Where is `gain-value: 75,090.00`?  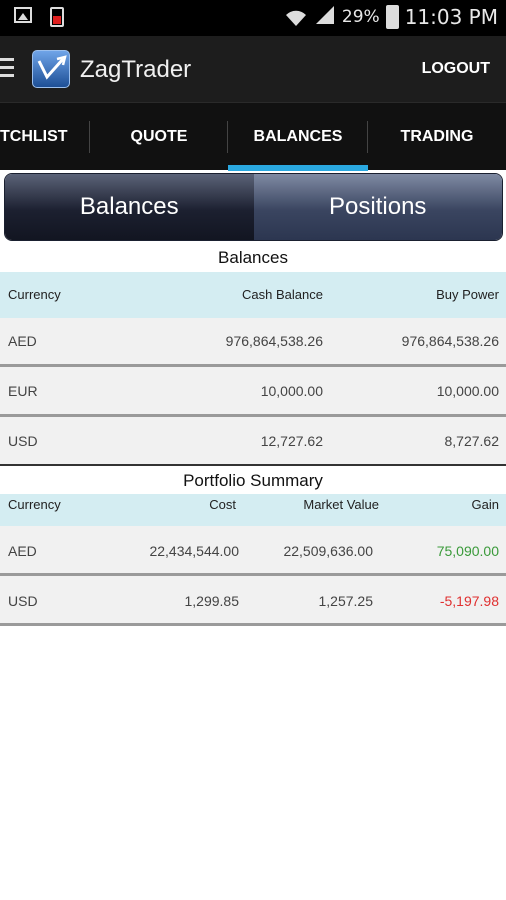
gain-value: 75,090.00 is located at coordinates (467, 551).